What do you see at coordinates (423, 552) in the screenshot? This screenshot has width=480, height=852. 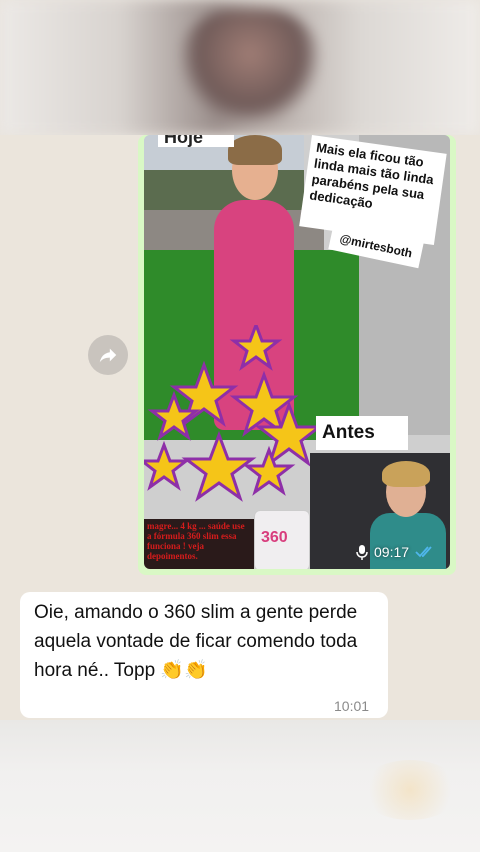 I see `double-check-icon` at bounding box center [423, 552].